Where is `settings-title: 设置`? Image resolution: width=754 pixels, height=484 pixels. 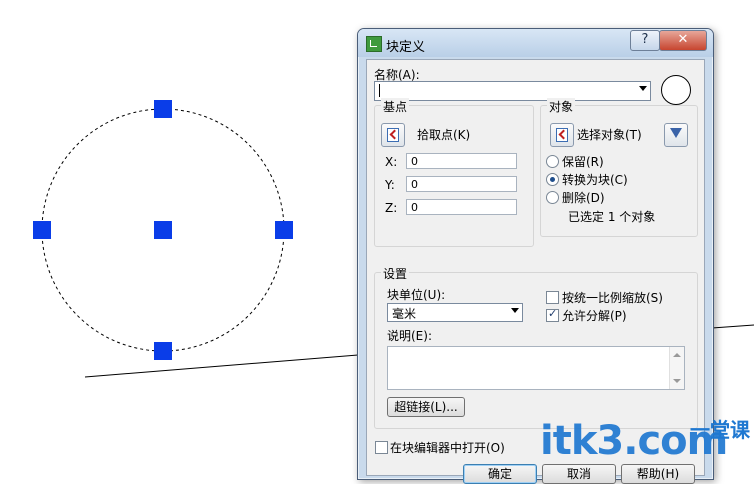
settings-title: 设置 is located at coordinates (395, 273).